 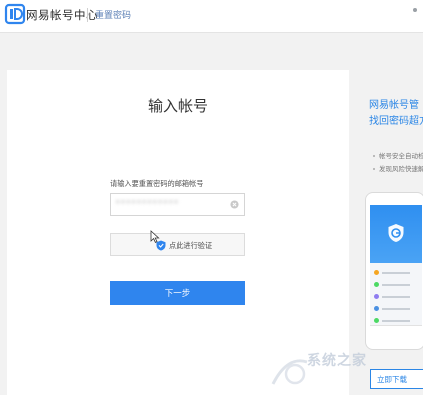 I want to click on promo-feature-list: 帐号安全自动检测 发现风险快速解决, so click(x=398, y=163).